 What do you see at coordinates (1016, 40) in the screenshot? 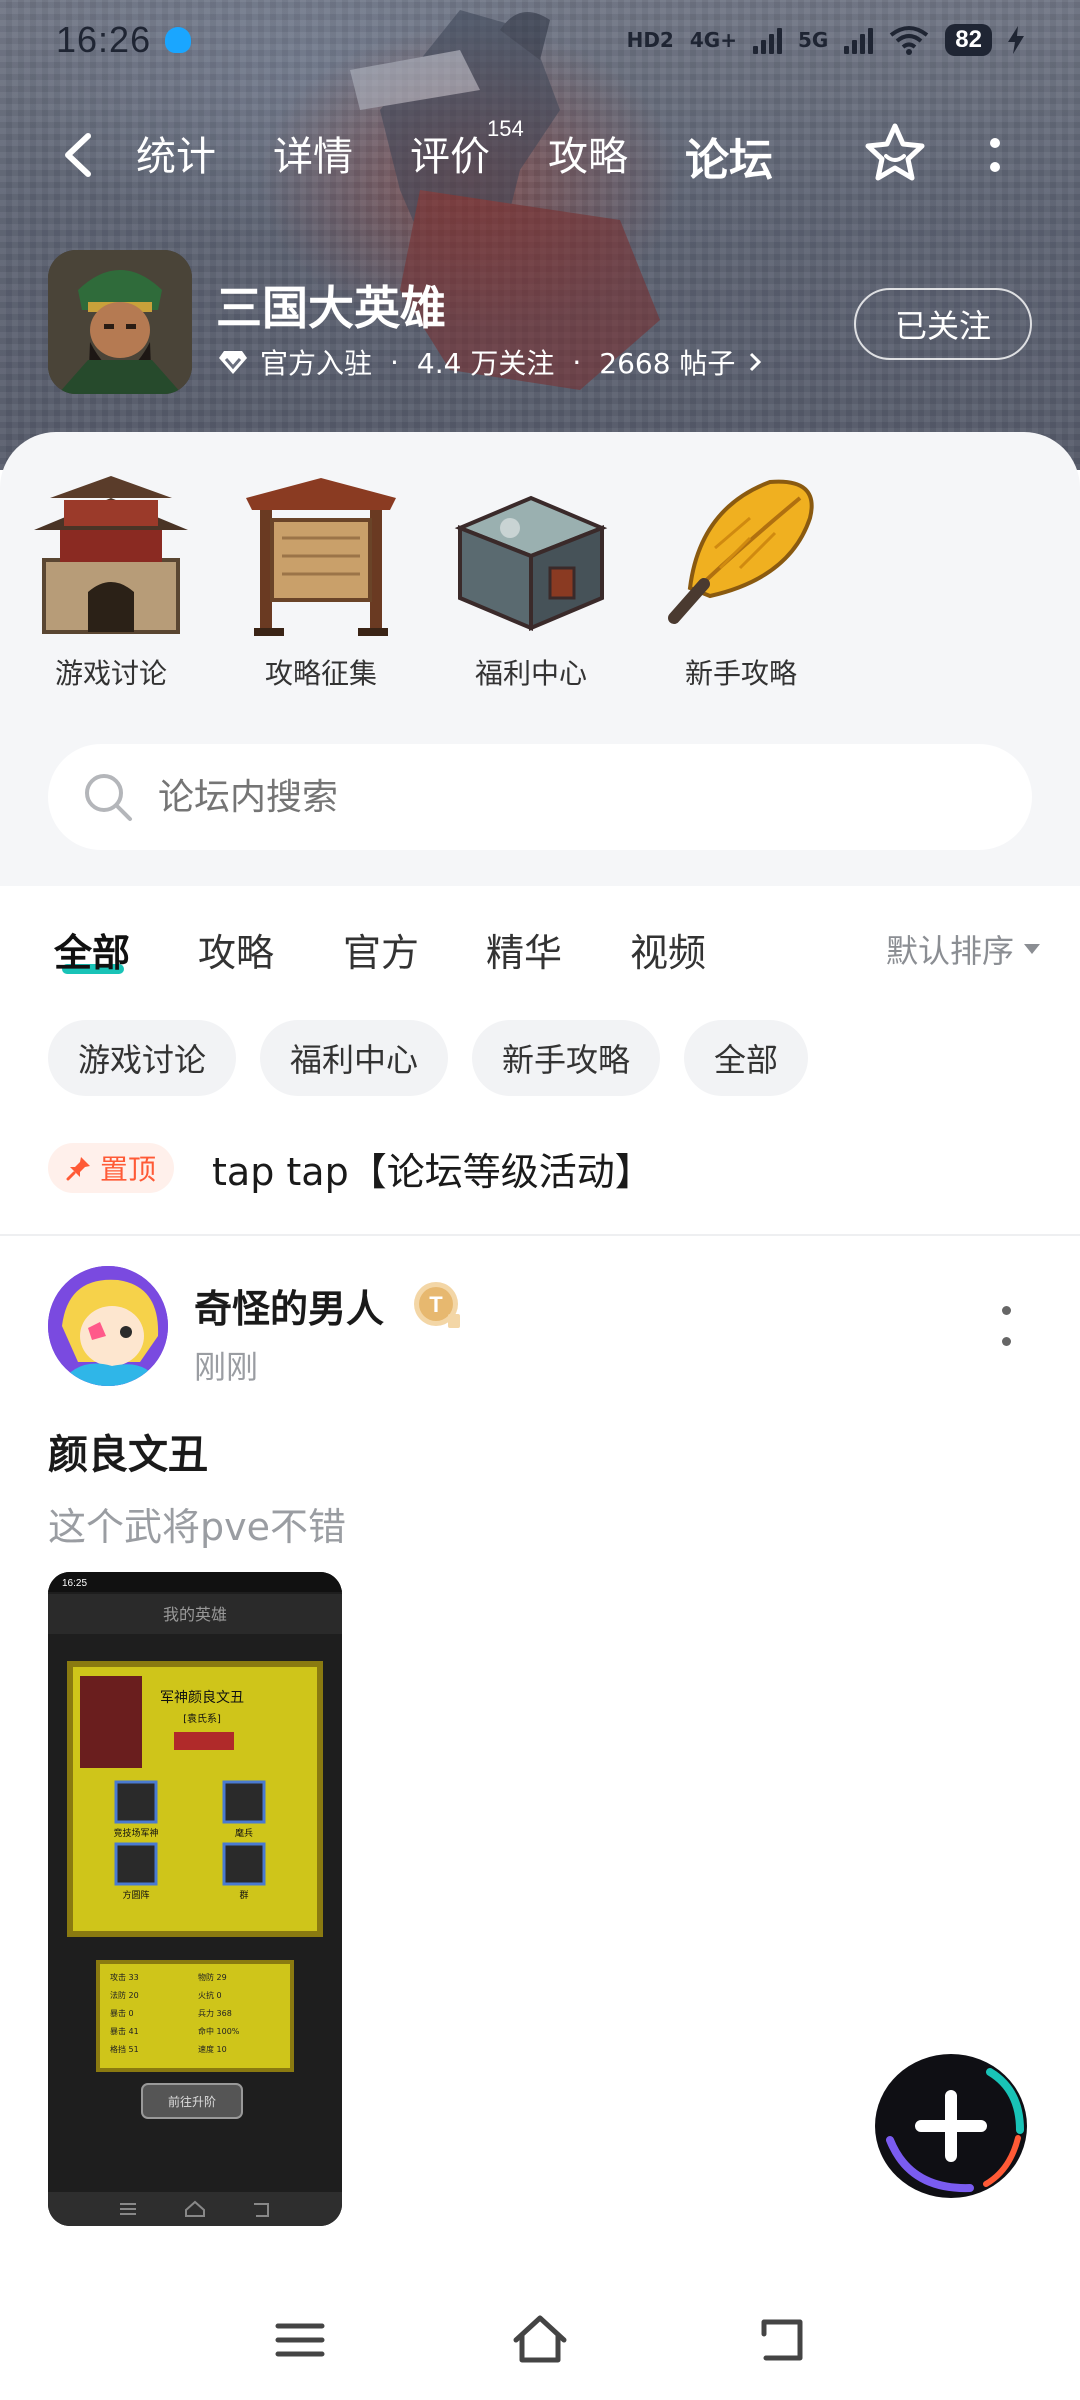
I see `charging-icon` at bounding box center [1016, 40].